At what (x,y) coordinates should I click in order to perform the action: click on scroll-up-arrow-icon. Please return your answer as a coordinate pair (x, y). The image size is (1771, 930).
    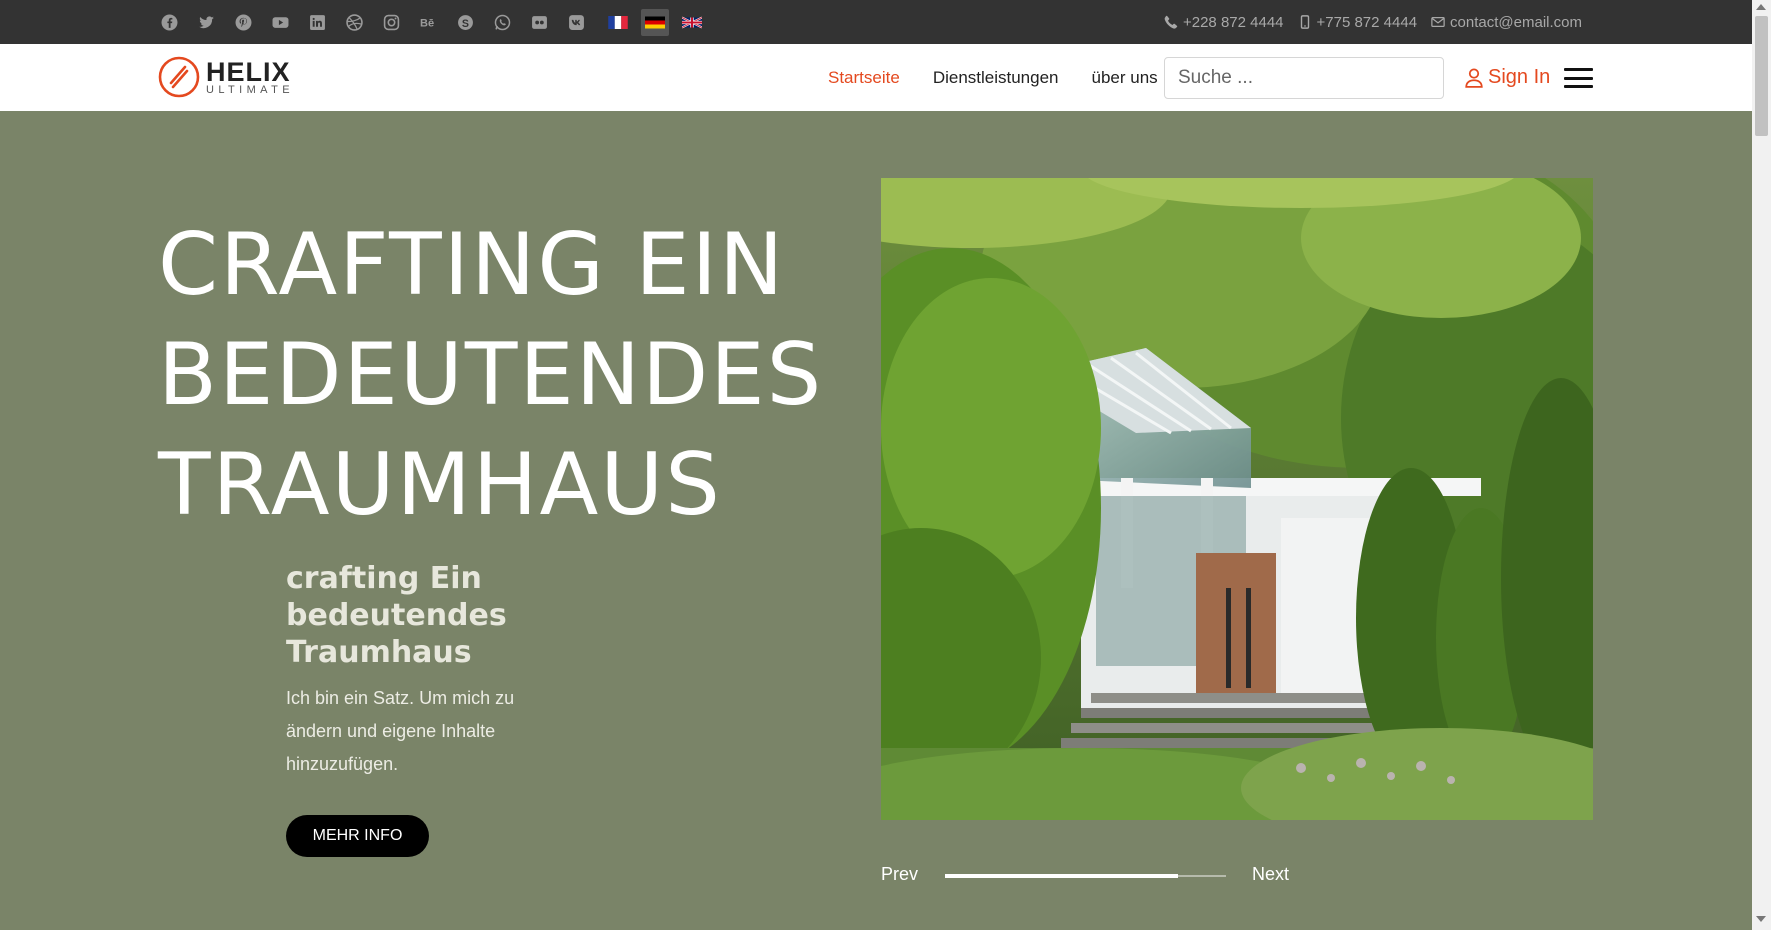
    Looking at the image, I should click on (1761, 7).